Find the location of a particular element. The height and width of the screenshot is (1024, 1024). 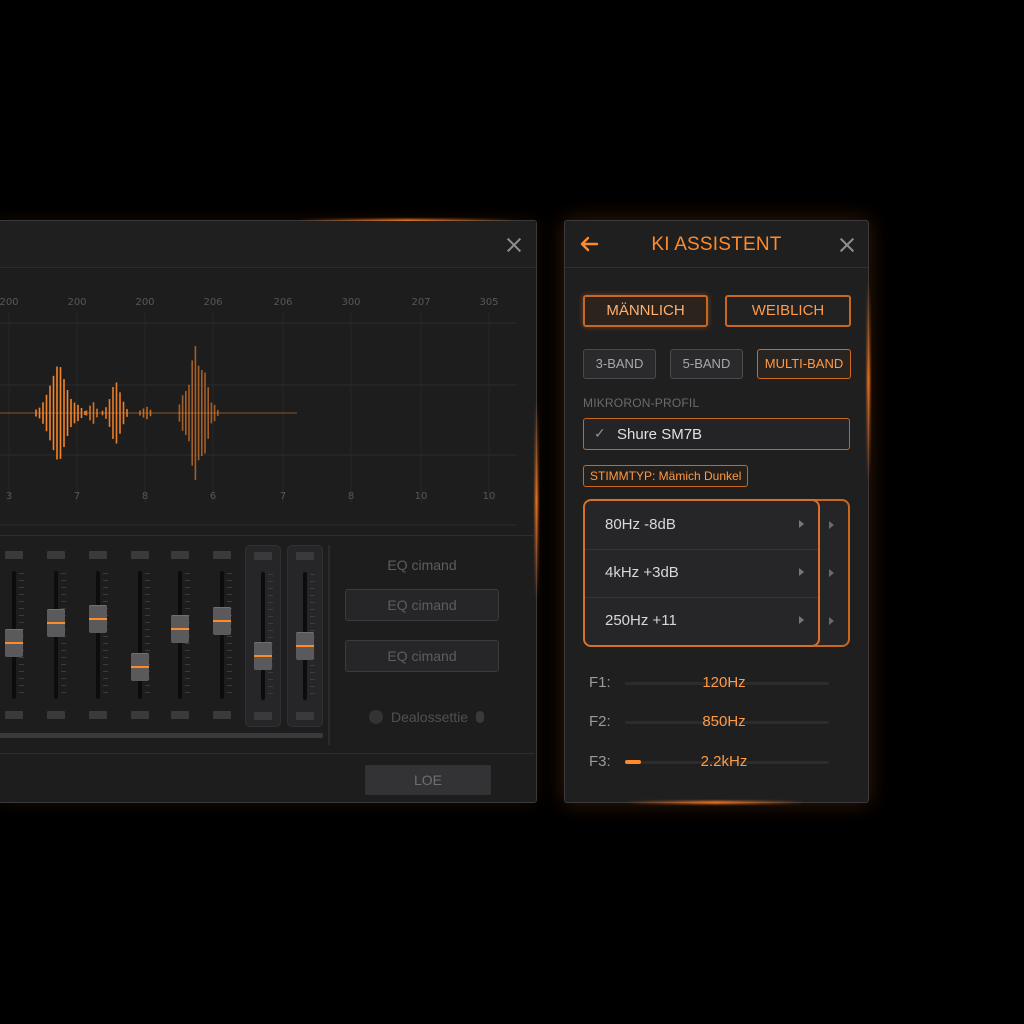

formant-label: F1: is located at coordinates (600, 682).